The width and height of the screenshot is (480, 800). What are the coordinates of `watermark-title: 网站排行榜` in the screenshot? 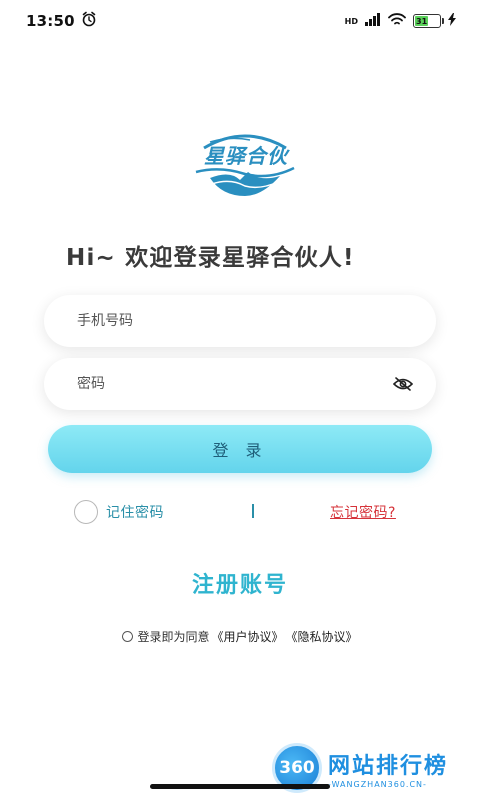 It's located at (388, 764).